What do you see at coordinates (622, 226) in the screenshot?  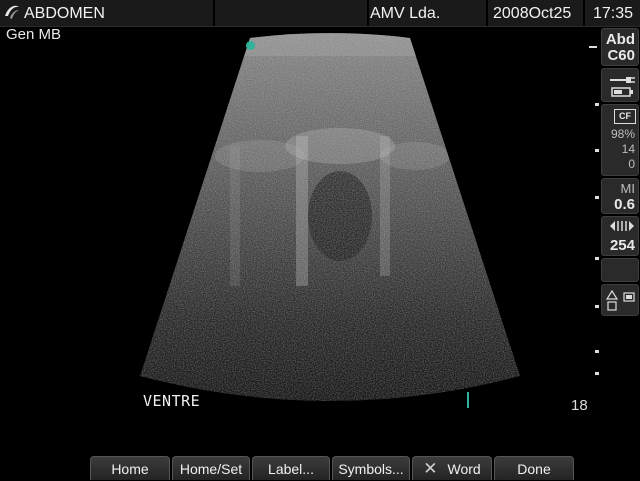 I see `line-density-icon` at bounding box center [622, 226].